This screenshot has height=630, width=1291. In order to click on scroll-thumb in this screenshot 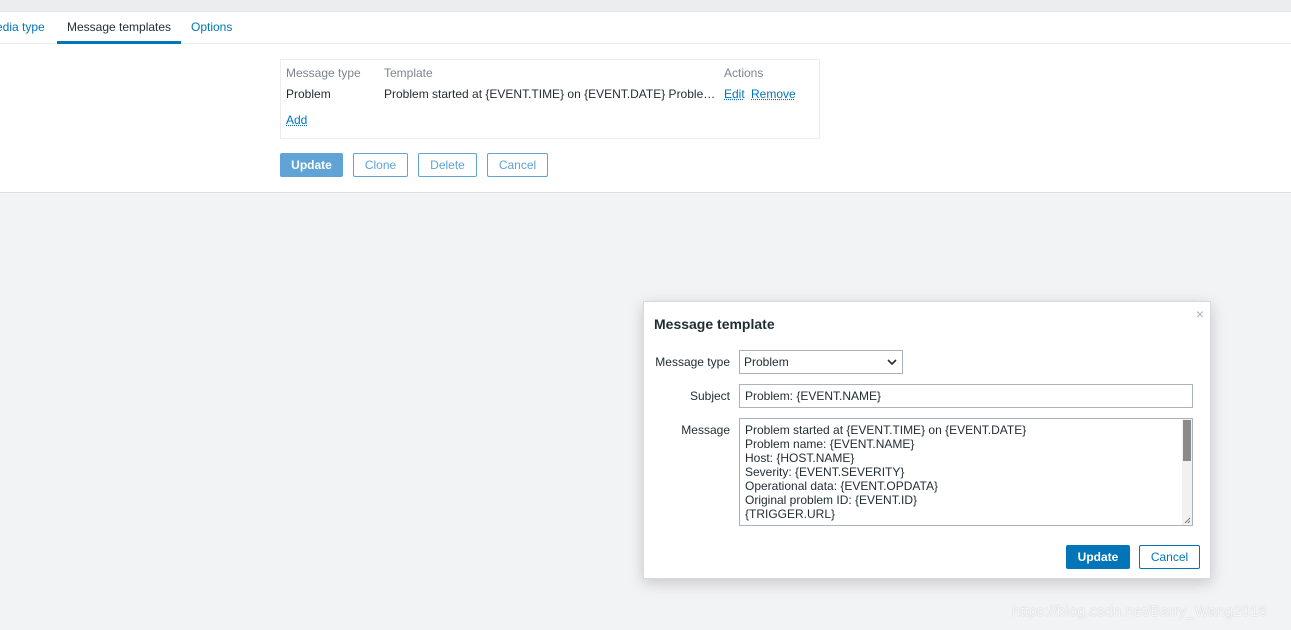, I will do `click(1187, 440)`.